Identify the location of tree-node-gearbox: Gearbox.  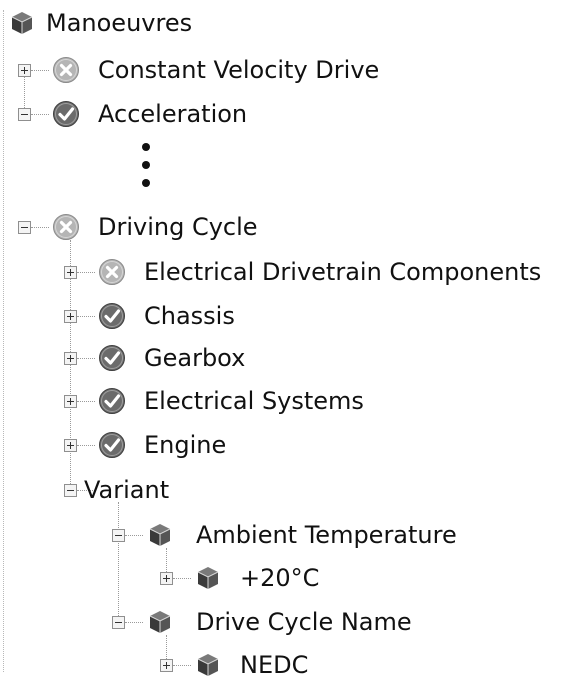
(171, 358).